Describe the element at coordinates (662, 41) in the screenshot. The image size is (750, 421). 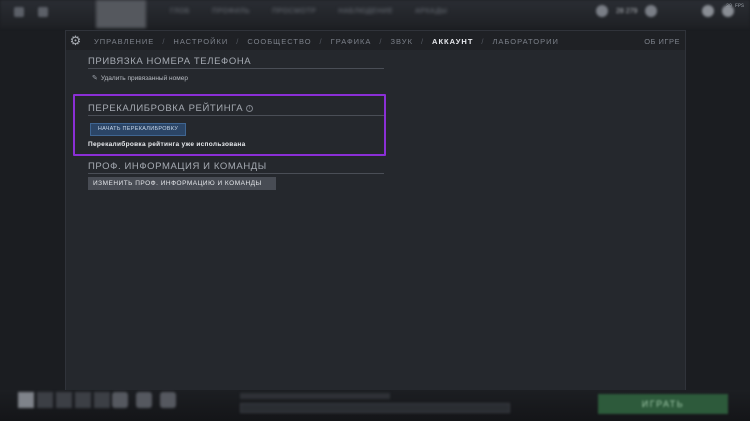
I see `about-game-link: ОБ ИГРЕ` at that location.